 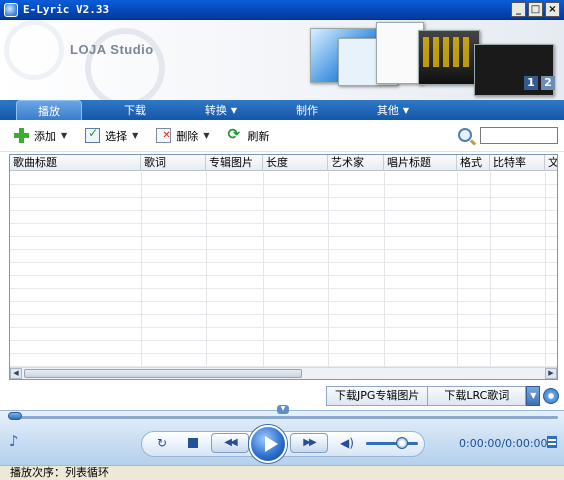 I want to click on column-header-title: 歌曲标题, so click(x=75, y=163).